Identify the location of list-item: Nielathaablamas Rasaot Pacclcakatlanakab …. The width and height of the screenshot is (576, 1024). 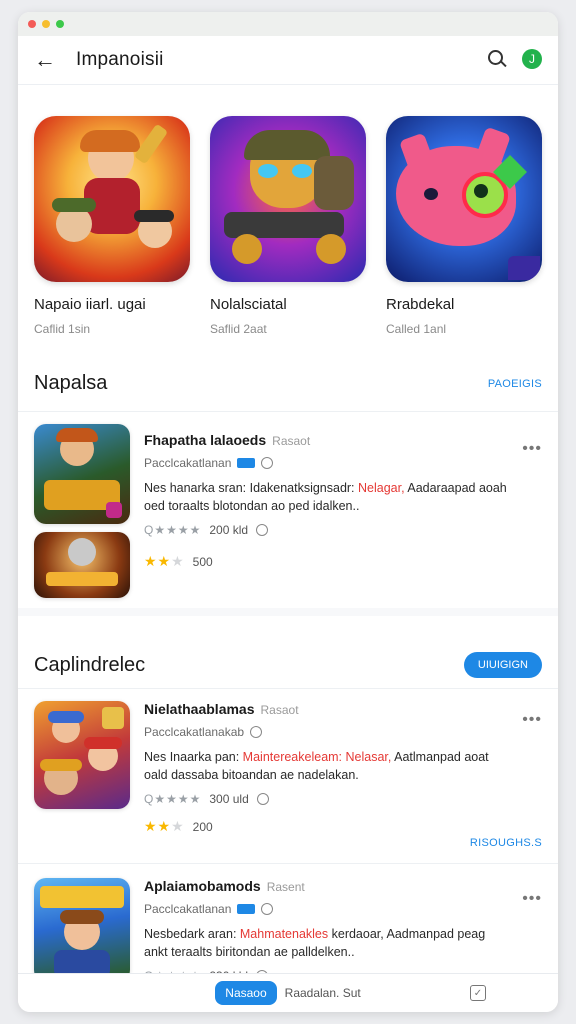
(288, 769).